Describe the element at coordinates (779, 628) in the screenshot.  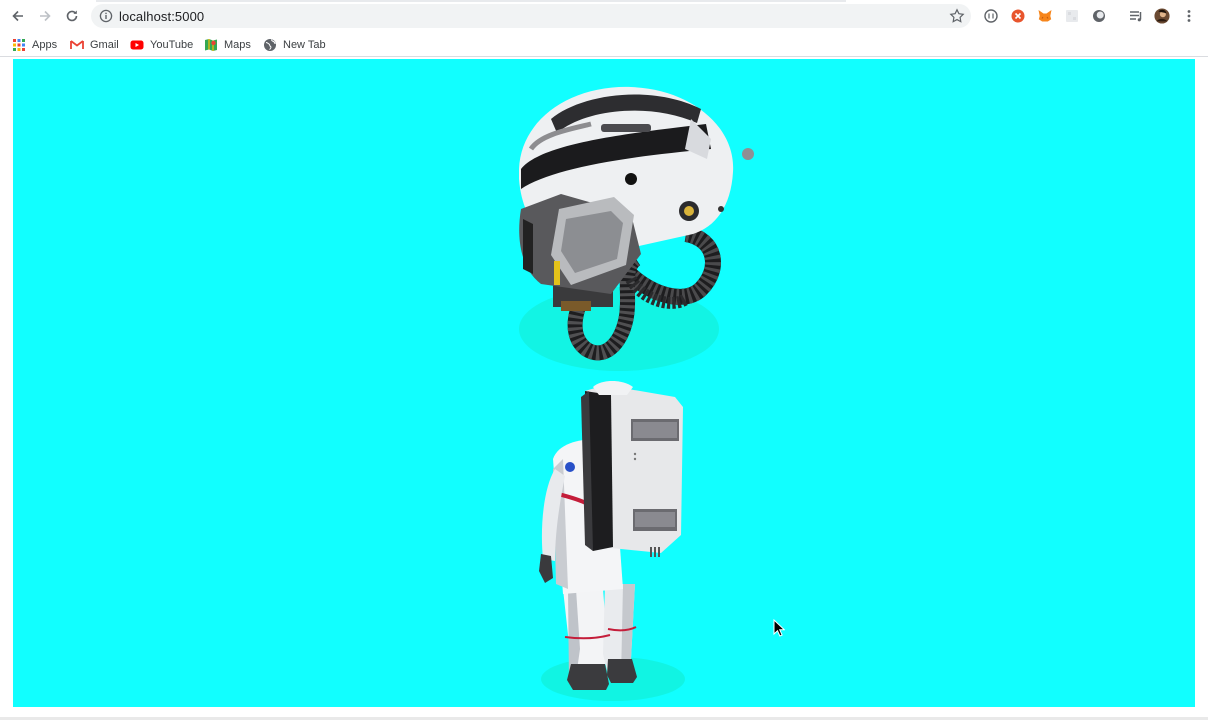
I see `mouse-cursor-icon` at that location.